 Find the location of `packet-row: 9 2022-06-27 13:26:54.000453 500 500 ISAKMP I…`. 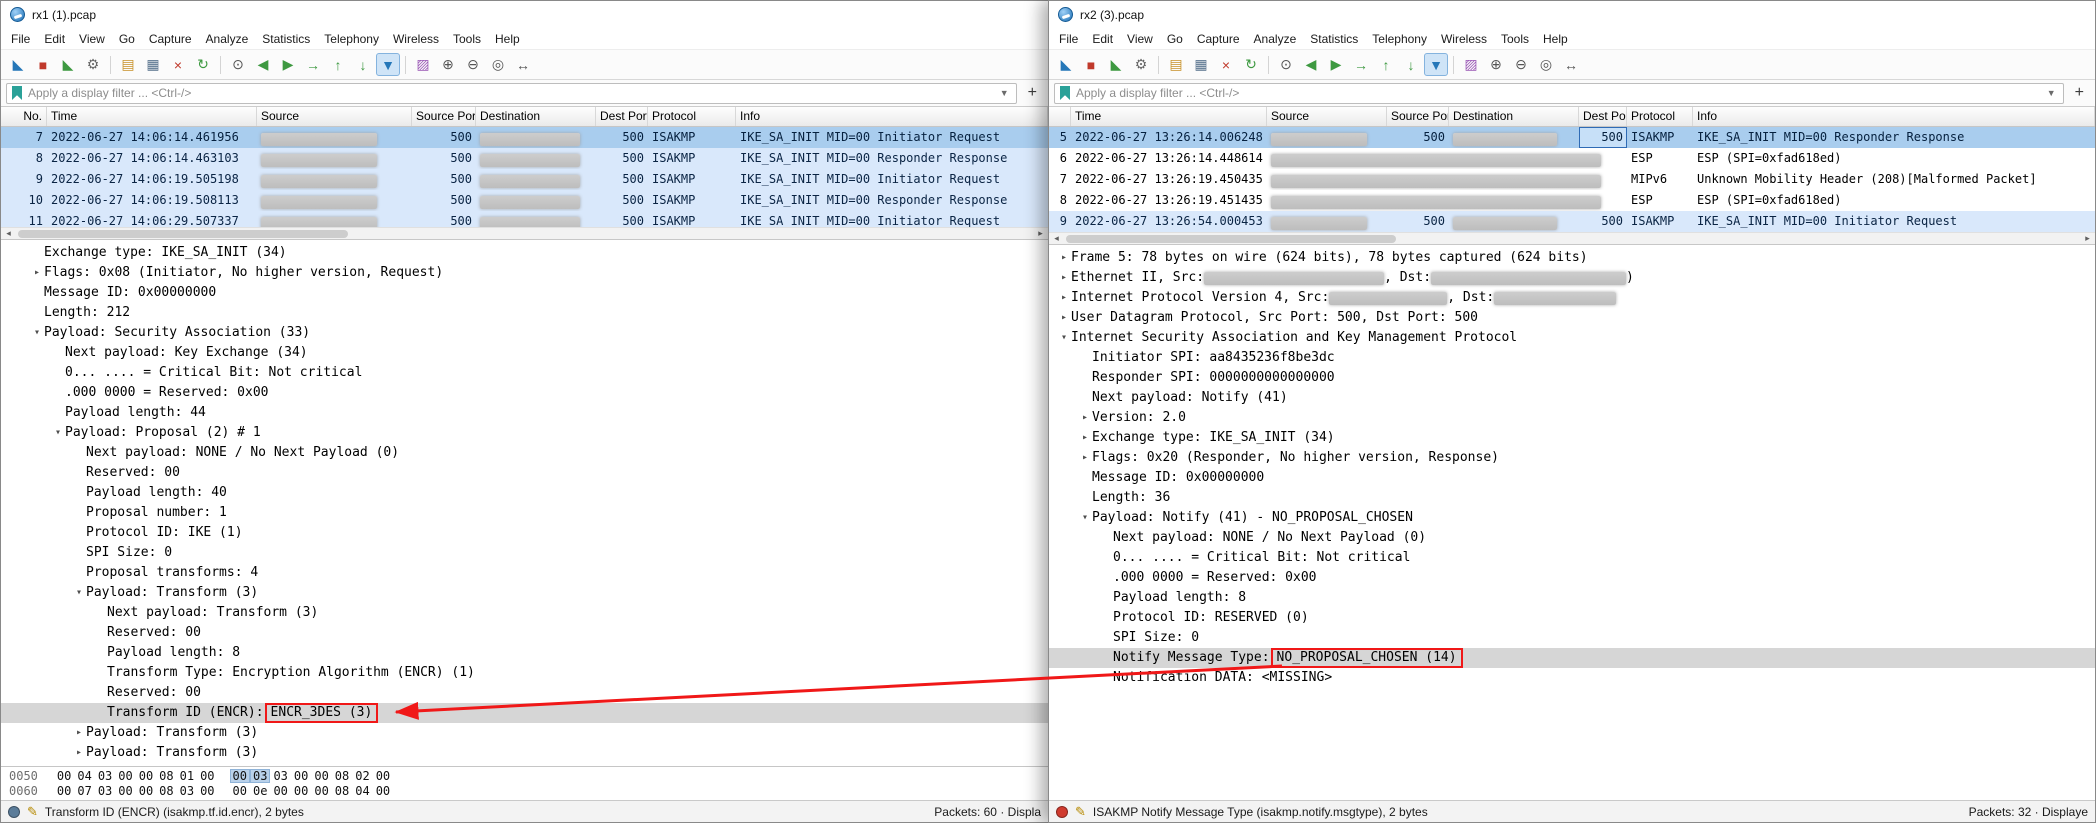

packet-row: 9 2022-06-27 13:26:54.000453 500 500 ISAKMP I… is located at coordinates (1572, 221).